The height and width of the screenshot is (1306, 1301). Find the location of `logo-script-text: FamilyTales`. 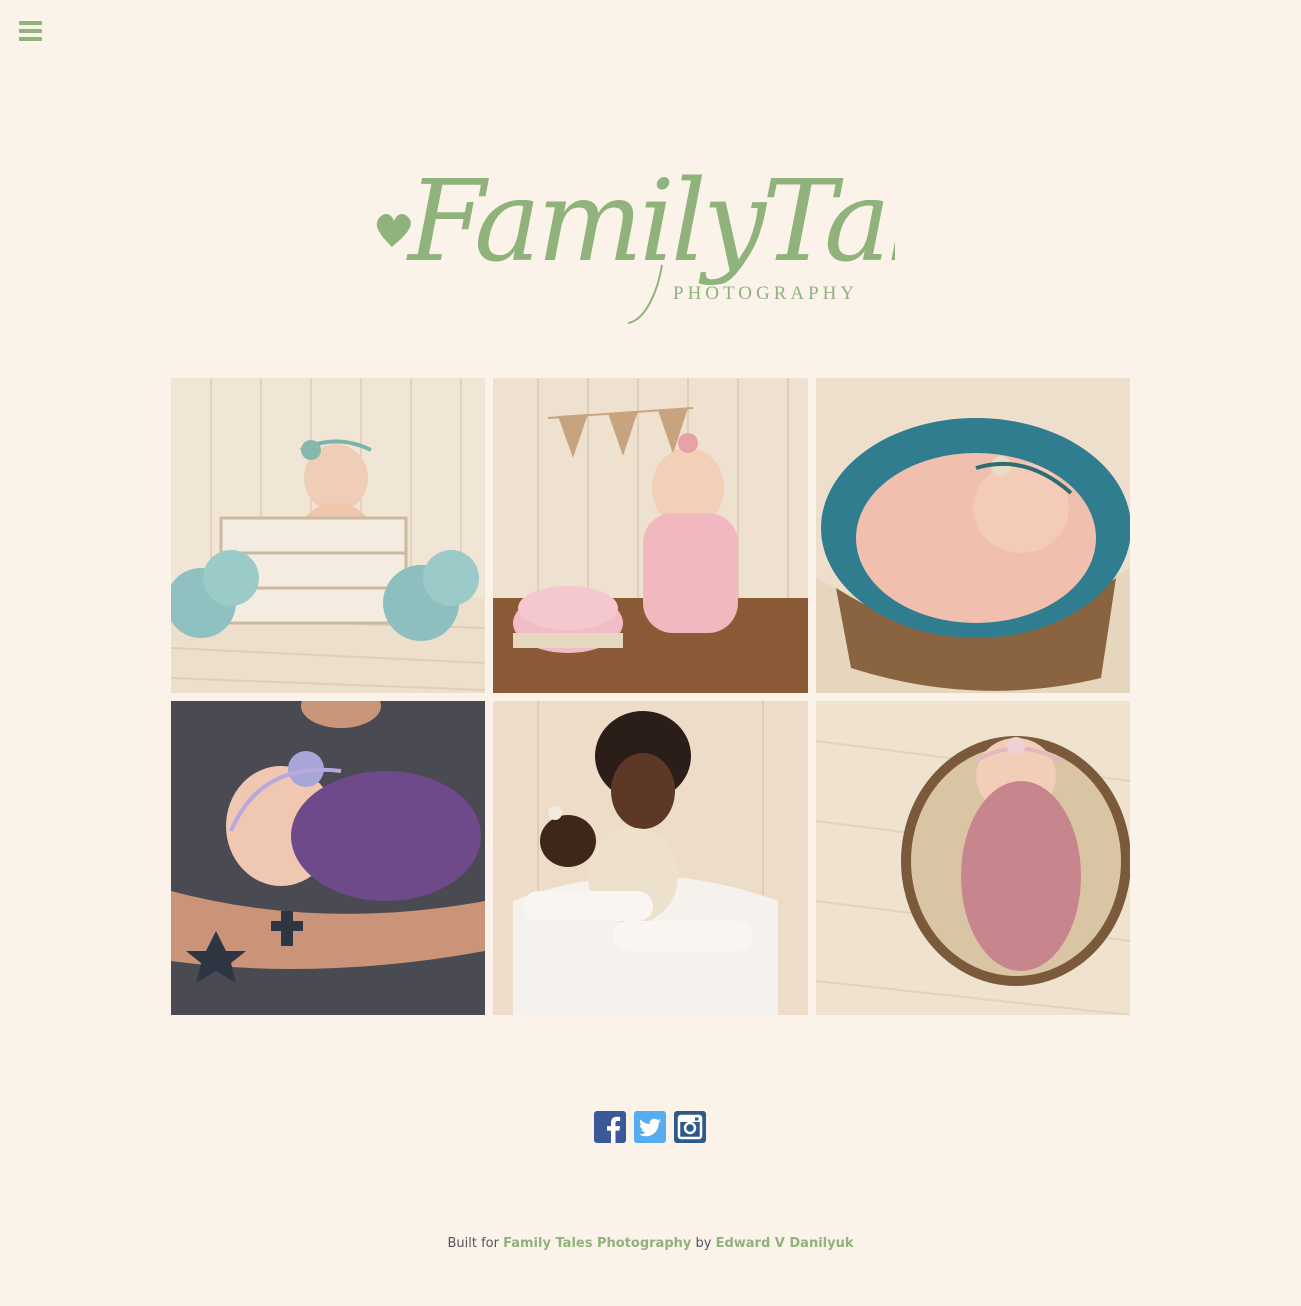

logo-script-text: FamilyTales is located at coordinates (650, 222).